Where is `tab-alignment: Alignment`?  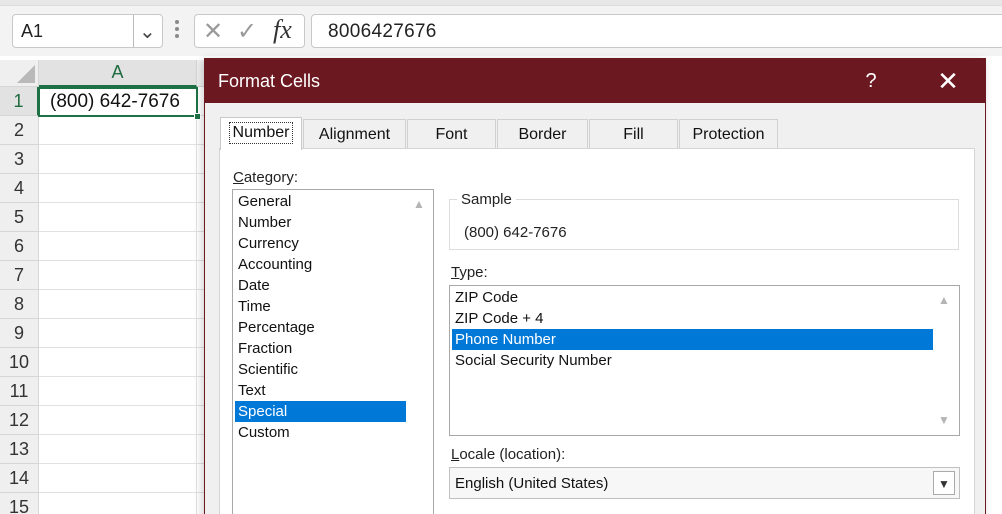
tab-alignment: Alignment is located at coordinates (354, 134).